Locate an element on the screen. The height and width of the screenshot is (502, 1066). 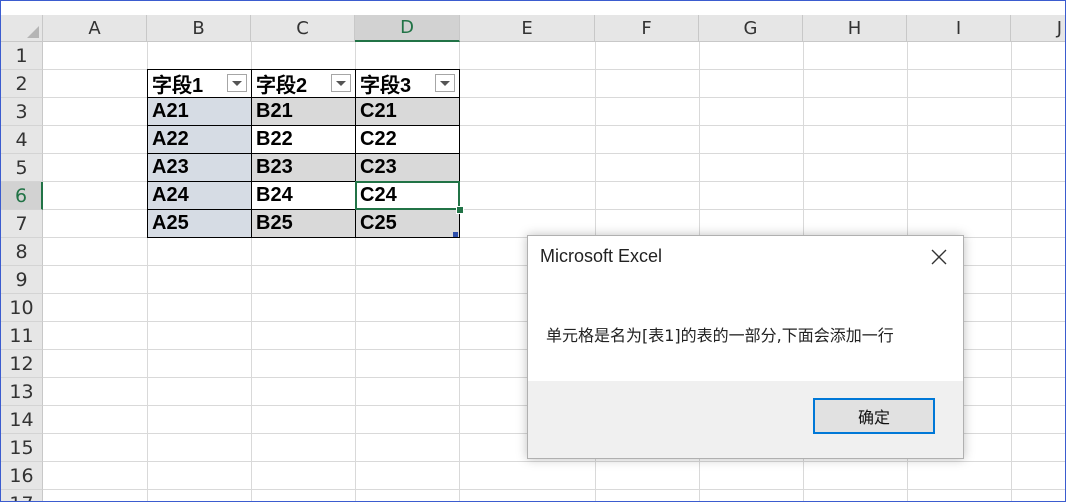
table-resize-handle is located at coordinates (455, 234).